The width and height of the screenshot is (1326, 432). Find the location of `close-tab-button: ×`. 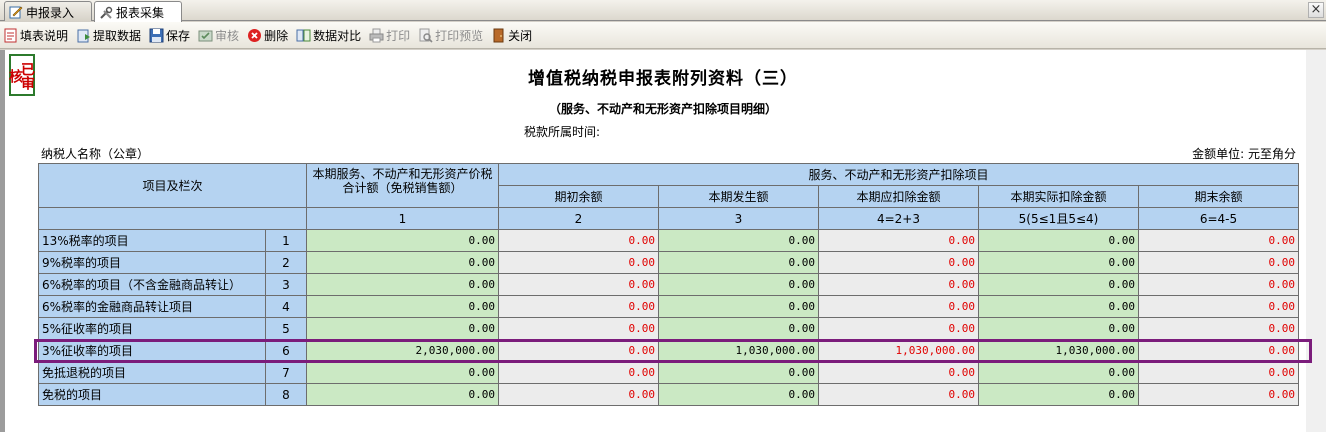

close-tab-button: × is located at coordinates (1316, 10).